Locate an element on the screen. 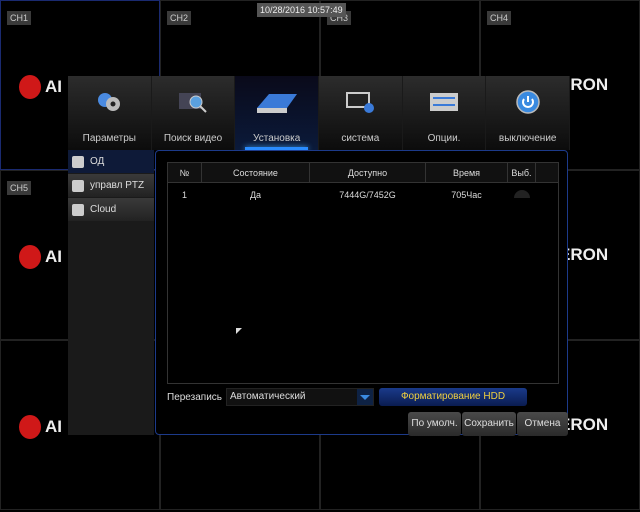  overwrite-dropdown: Автоматический is located at coordinates (300, 397).